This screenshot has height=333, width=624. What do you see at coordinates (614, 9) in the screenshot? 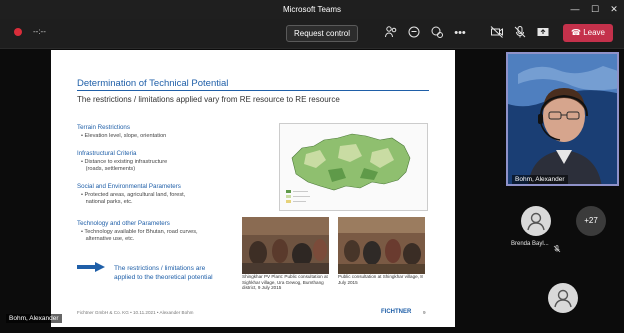
I see `close-icon: ✕` at bounding box center [614, 9].